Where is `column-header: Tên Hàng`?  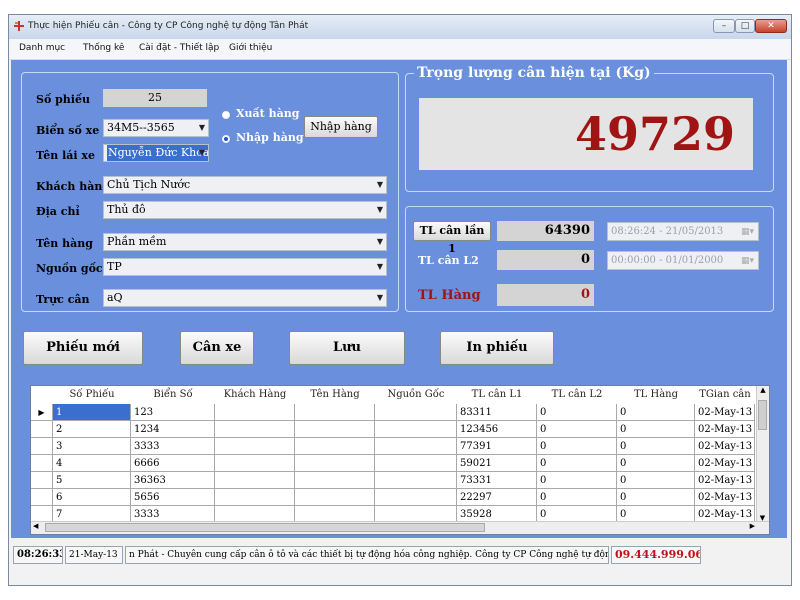
column-header: Tên Hàng is located at coordinates (335, 395).